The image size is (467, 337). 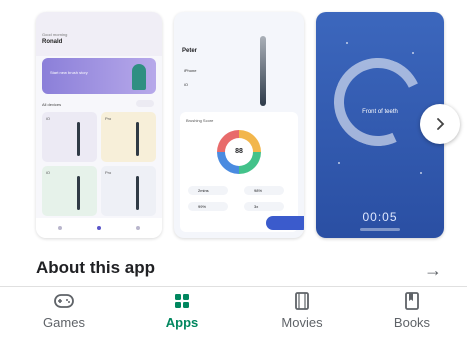 I want to click on stat-pill: 98%, so click(x=264, y=190).